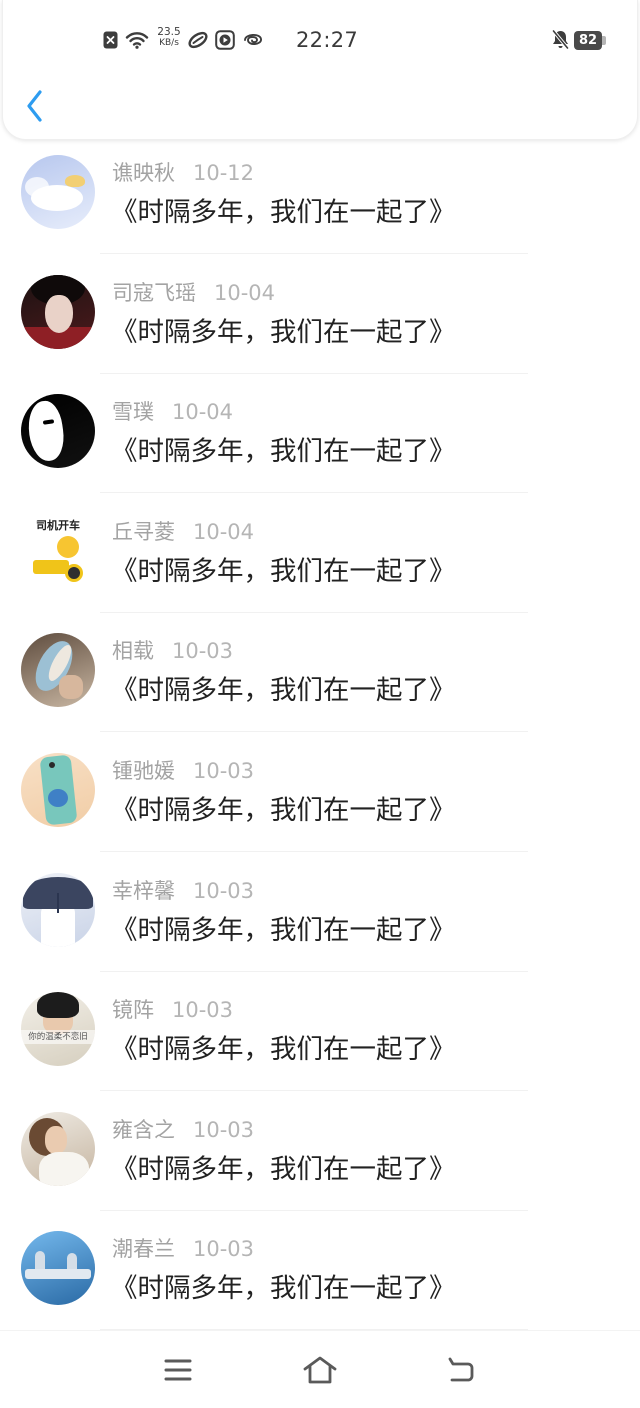  I want to click on network-speed-unit: KB/s, so click(169, 43).